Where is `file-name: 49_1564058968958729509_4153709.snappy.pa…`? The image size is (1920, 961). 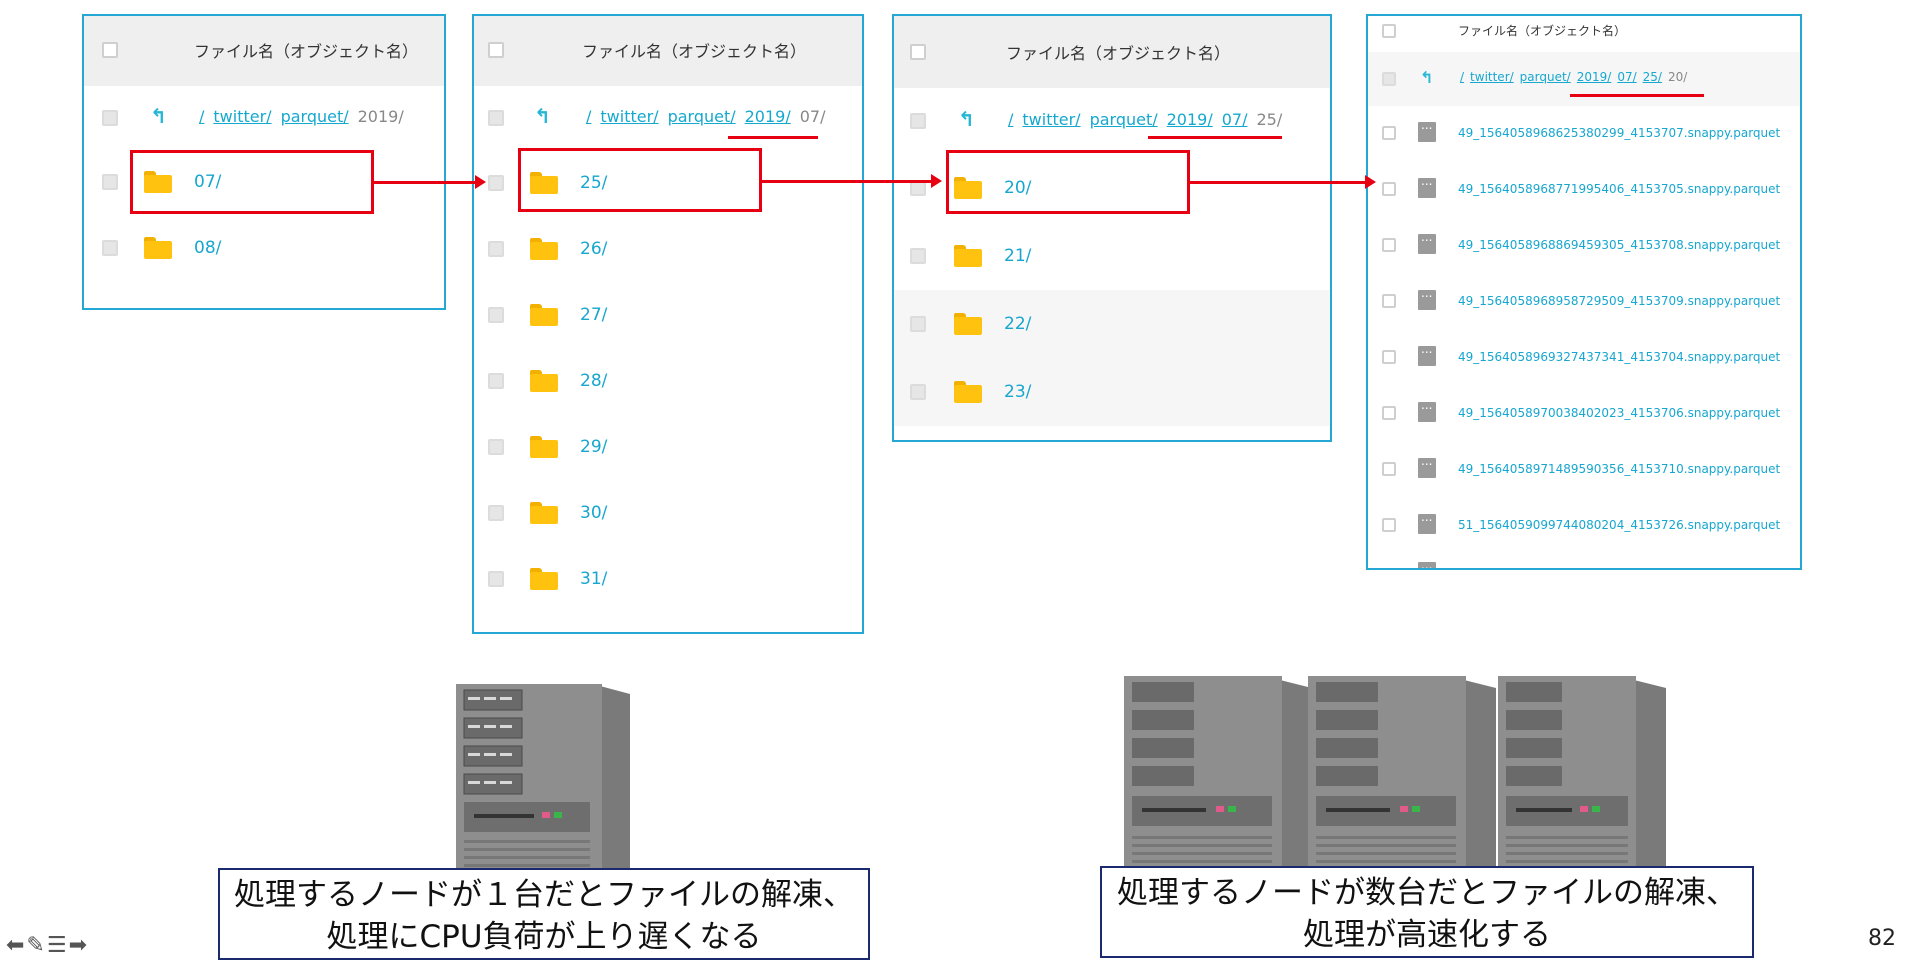
file-name: 49_1564058968958729509_4153709.snappy.pa… is located at coordinates (1619, 301).